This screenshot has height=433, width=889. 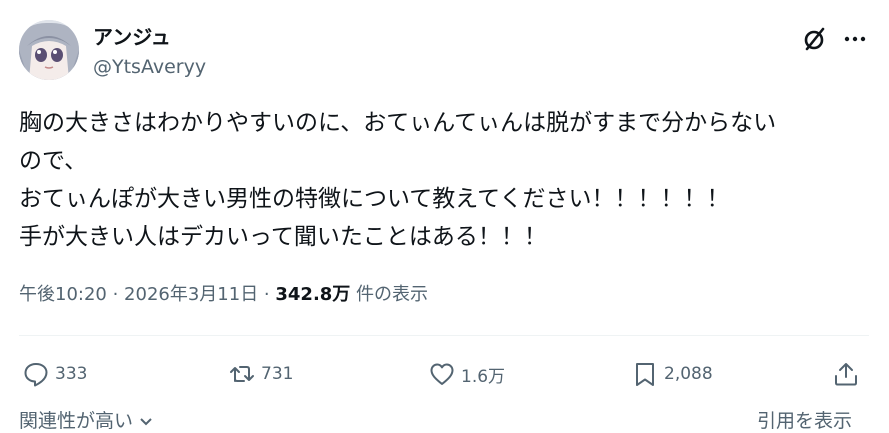 I want to click on repost-icon, so click(x=242, y=374).